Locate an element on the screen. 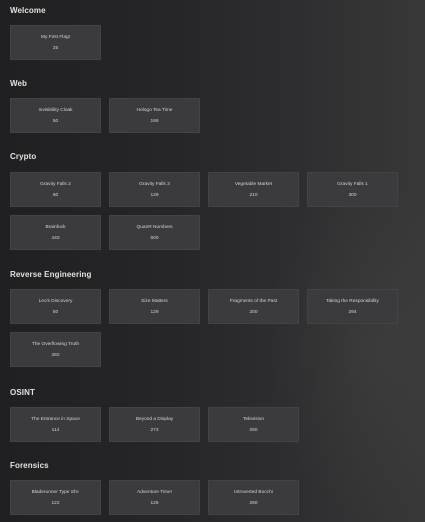 This screenshot has height=522, width=425. challenge-name: Adventure Time! is located at coordinates (154, 492).